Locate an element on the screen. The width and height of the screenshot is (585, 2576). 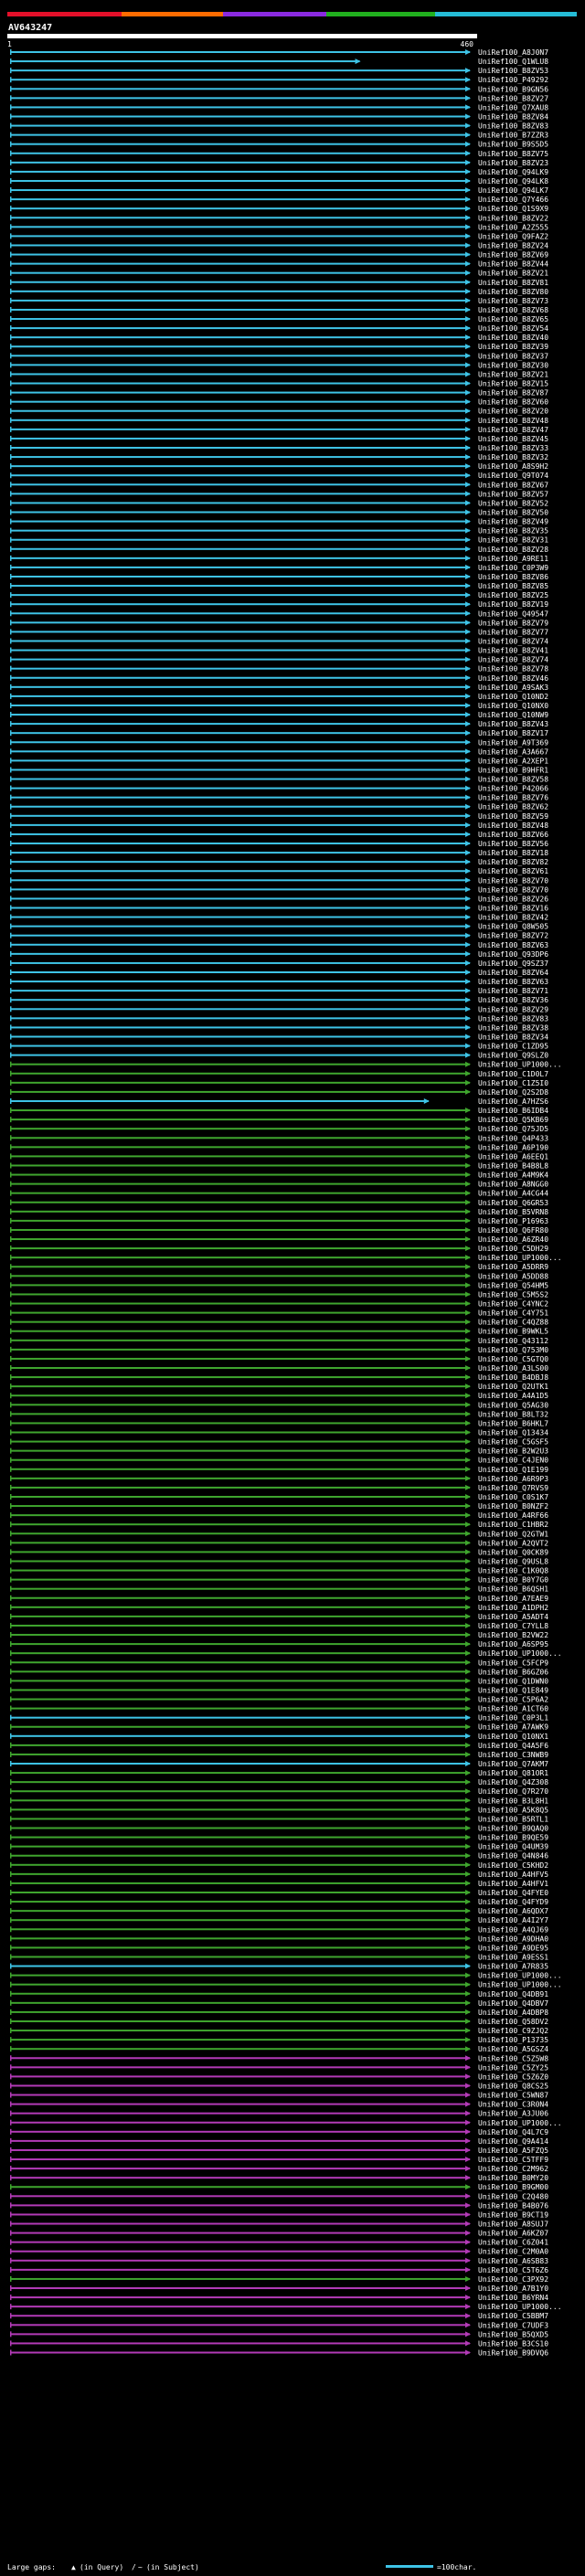
hit-label: UniRef100_A4QJ69 is located at coordinates (513, 1929).